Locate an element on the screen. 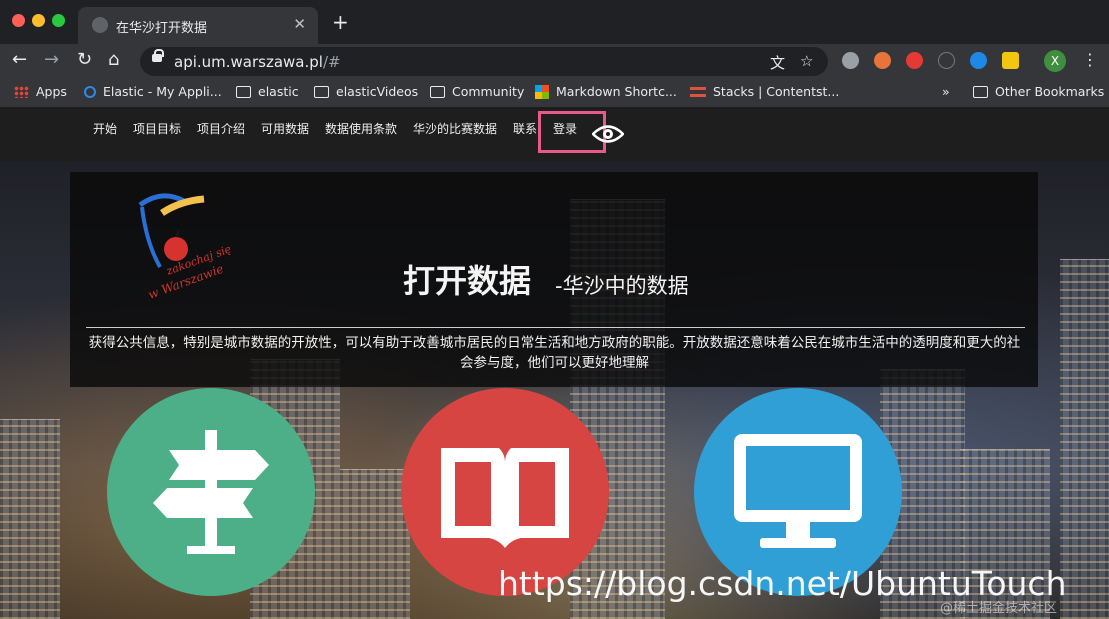 The width and height of the screenshot is (1109, 619). bookmark-folder-elasticvideos: elasticVideos is located at coordinates (366, 91).